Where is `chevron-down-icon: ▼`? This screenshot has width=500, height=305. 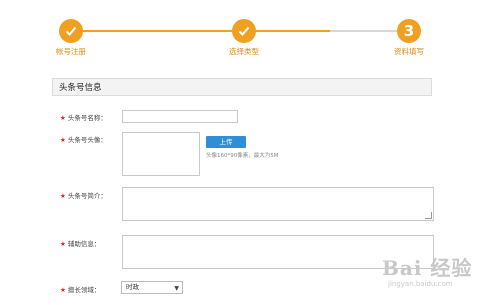
chevron-down-icon: ▼ is located at coordinates (176, 288).